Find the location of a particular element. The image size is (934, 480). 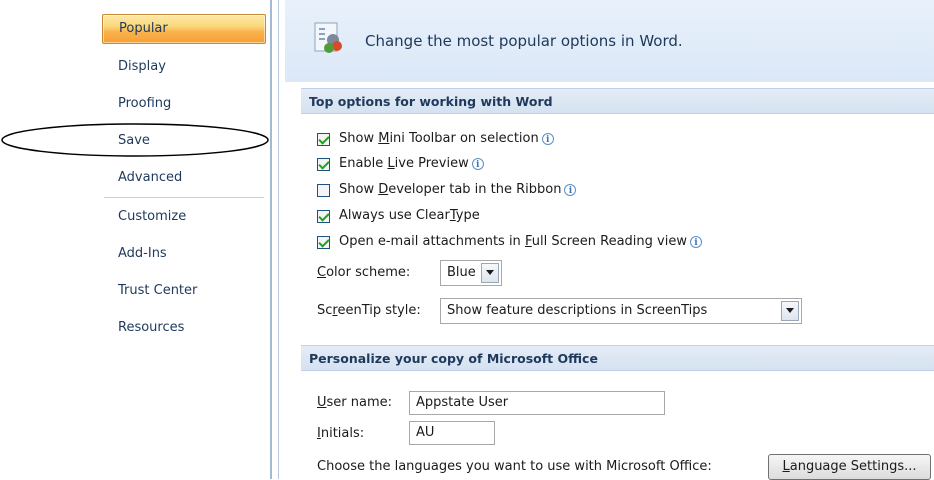

nav-item-add-ins: Add-Ins is located at coordinates (184, 254).